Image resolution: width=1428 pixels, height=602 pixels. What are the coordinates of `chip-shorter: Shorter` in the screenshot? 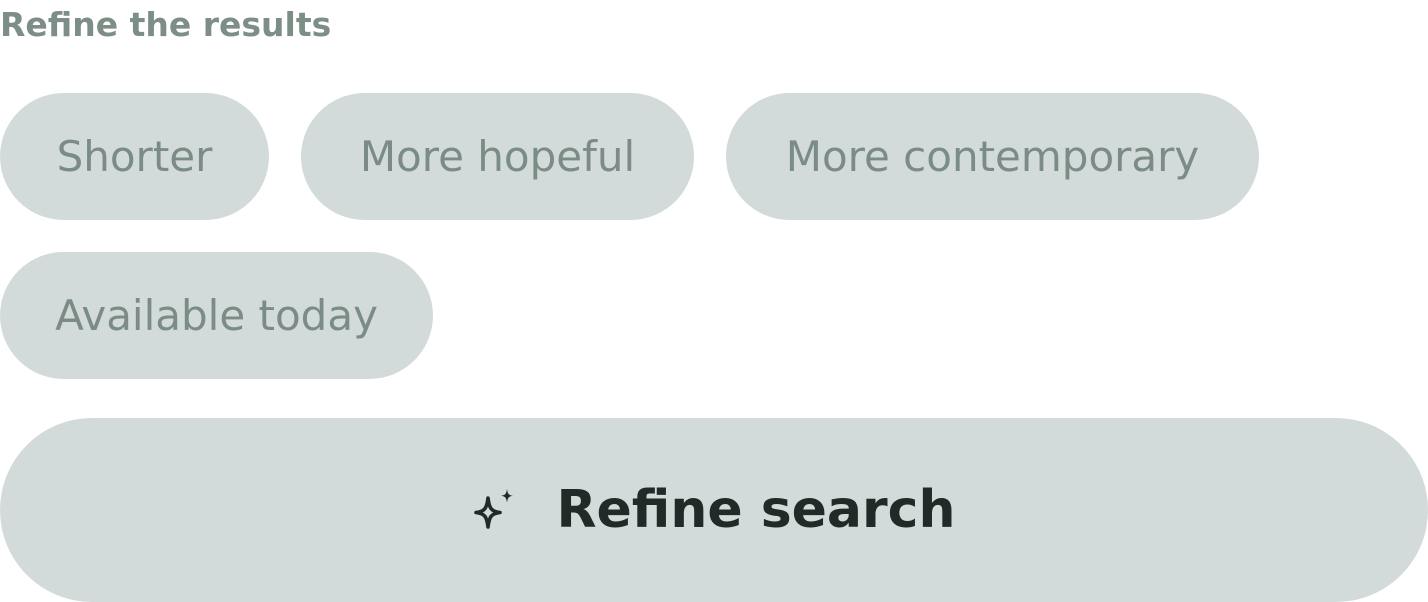 It's located at (134, 156).